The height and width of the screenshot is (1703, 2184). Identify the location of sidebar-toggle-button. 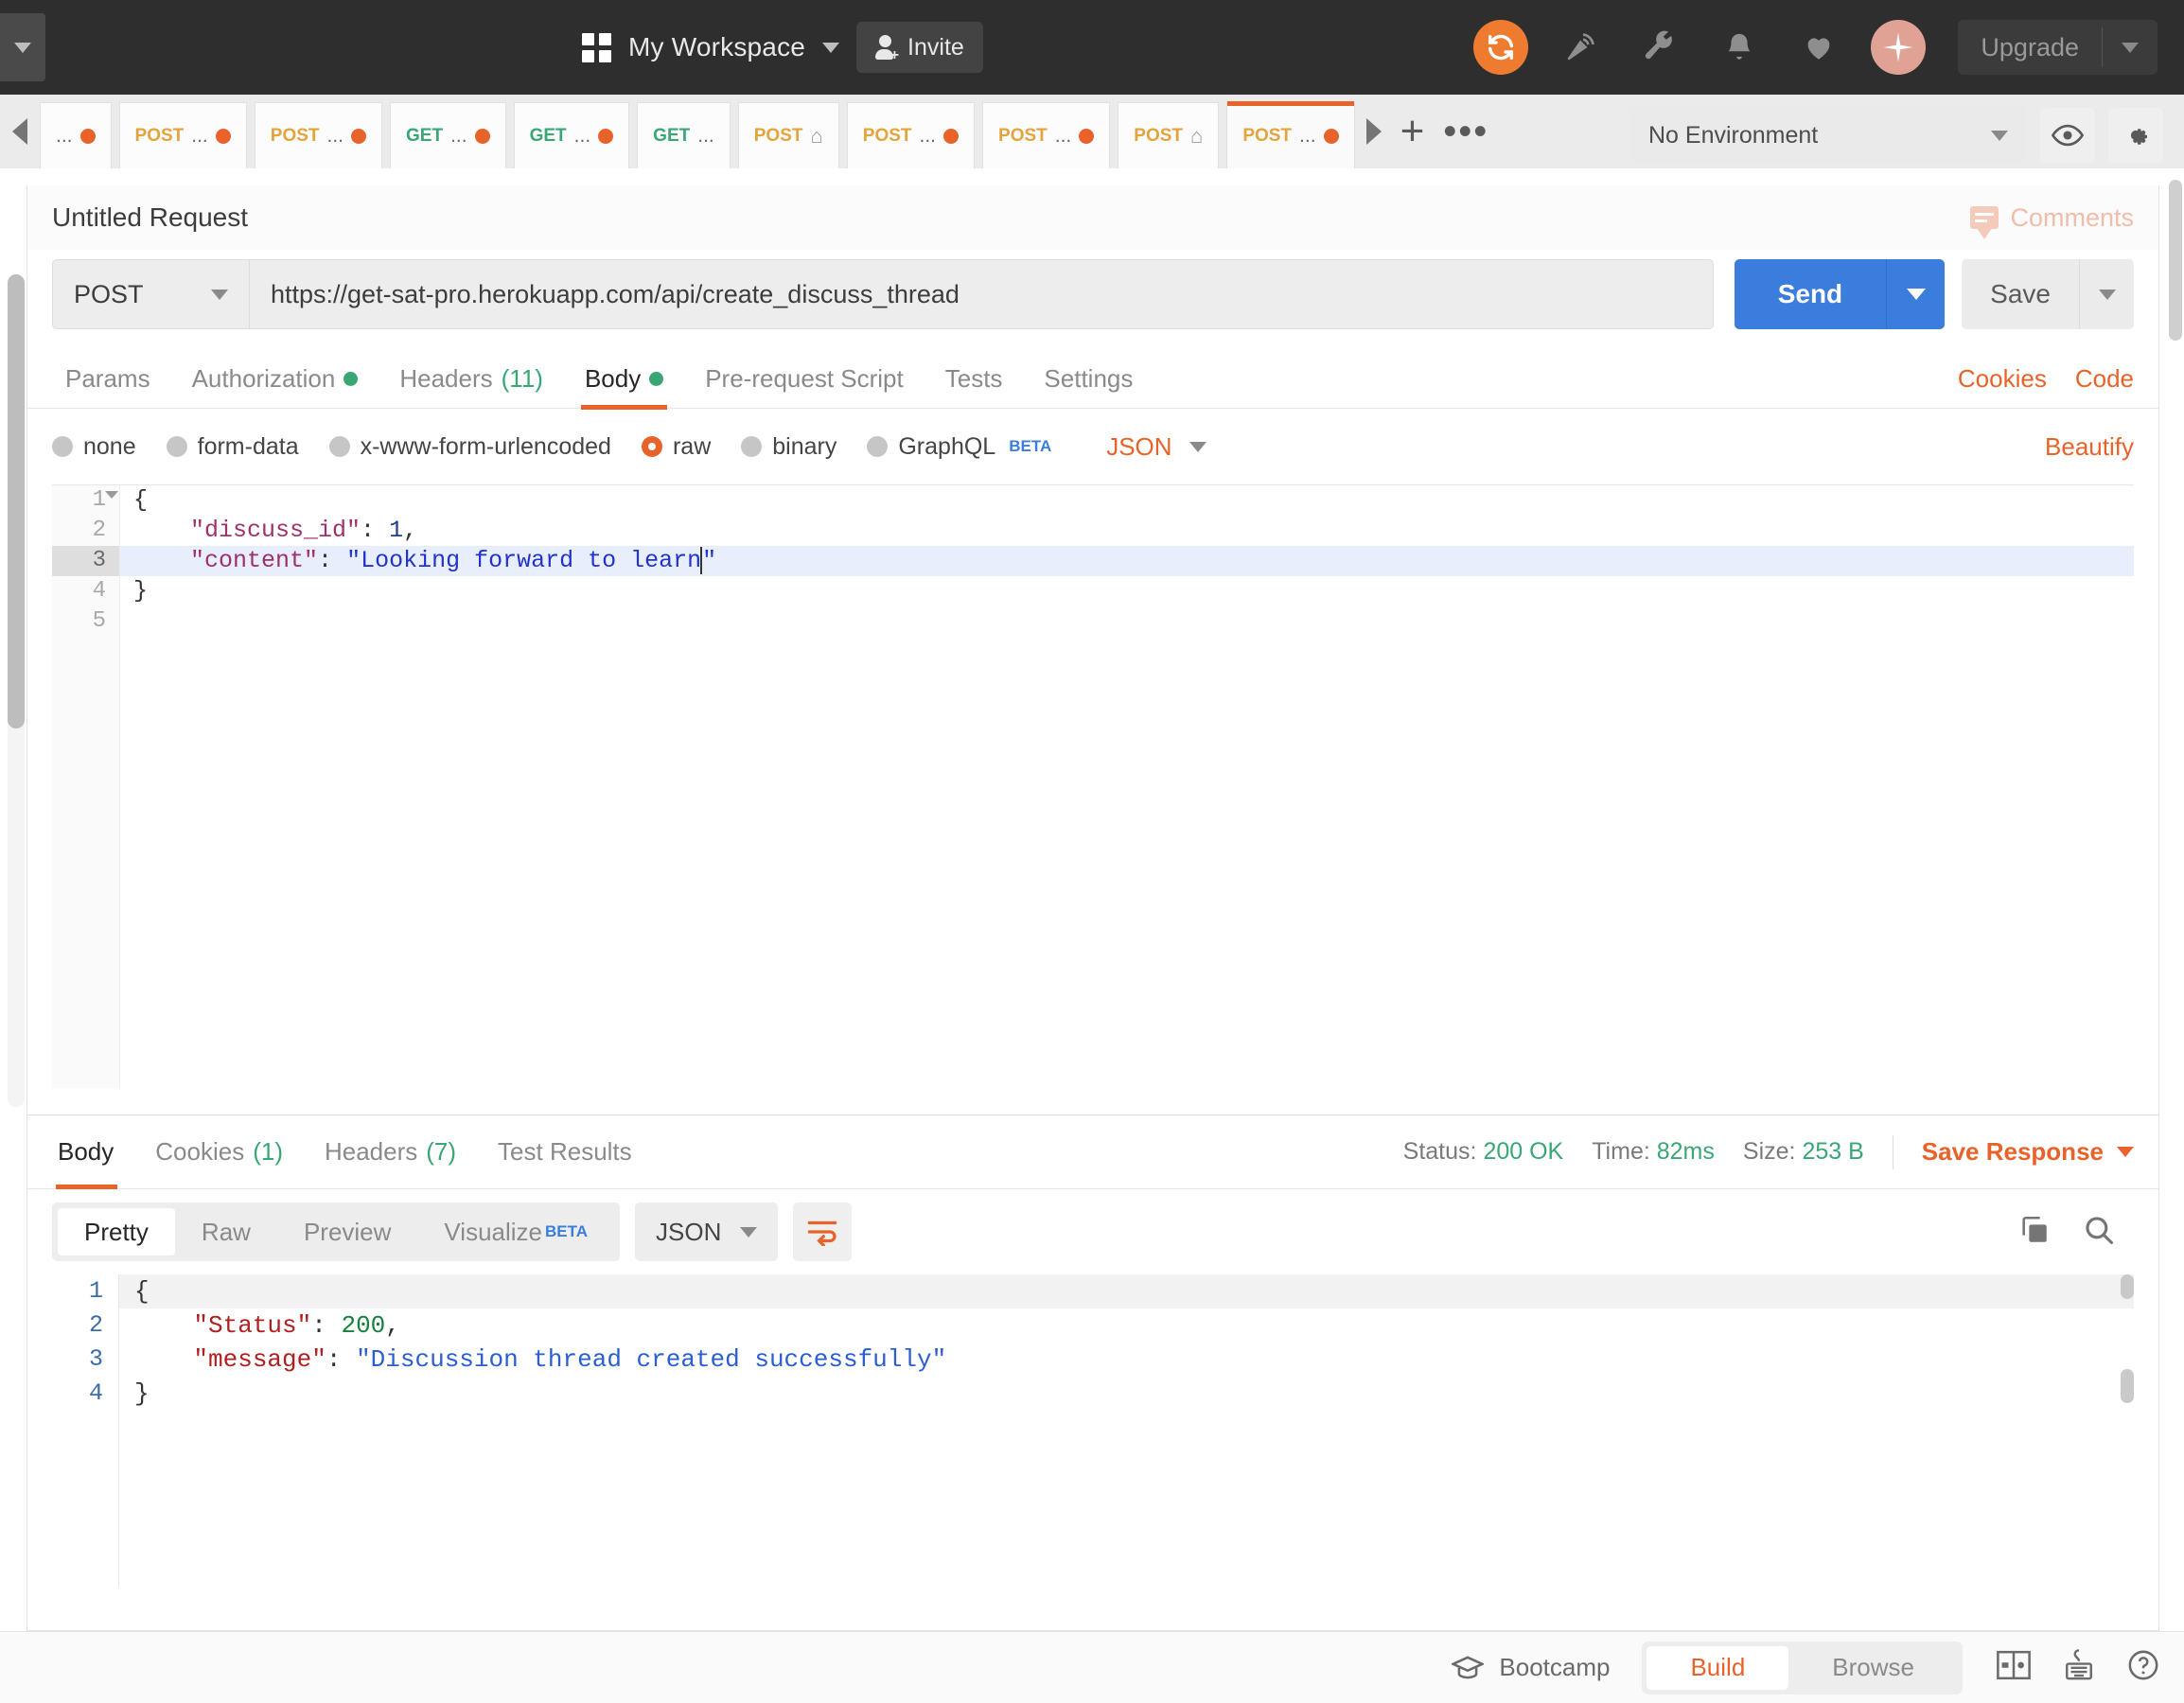
(23, 47).